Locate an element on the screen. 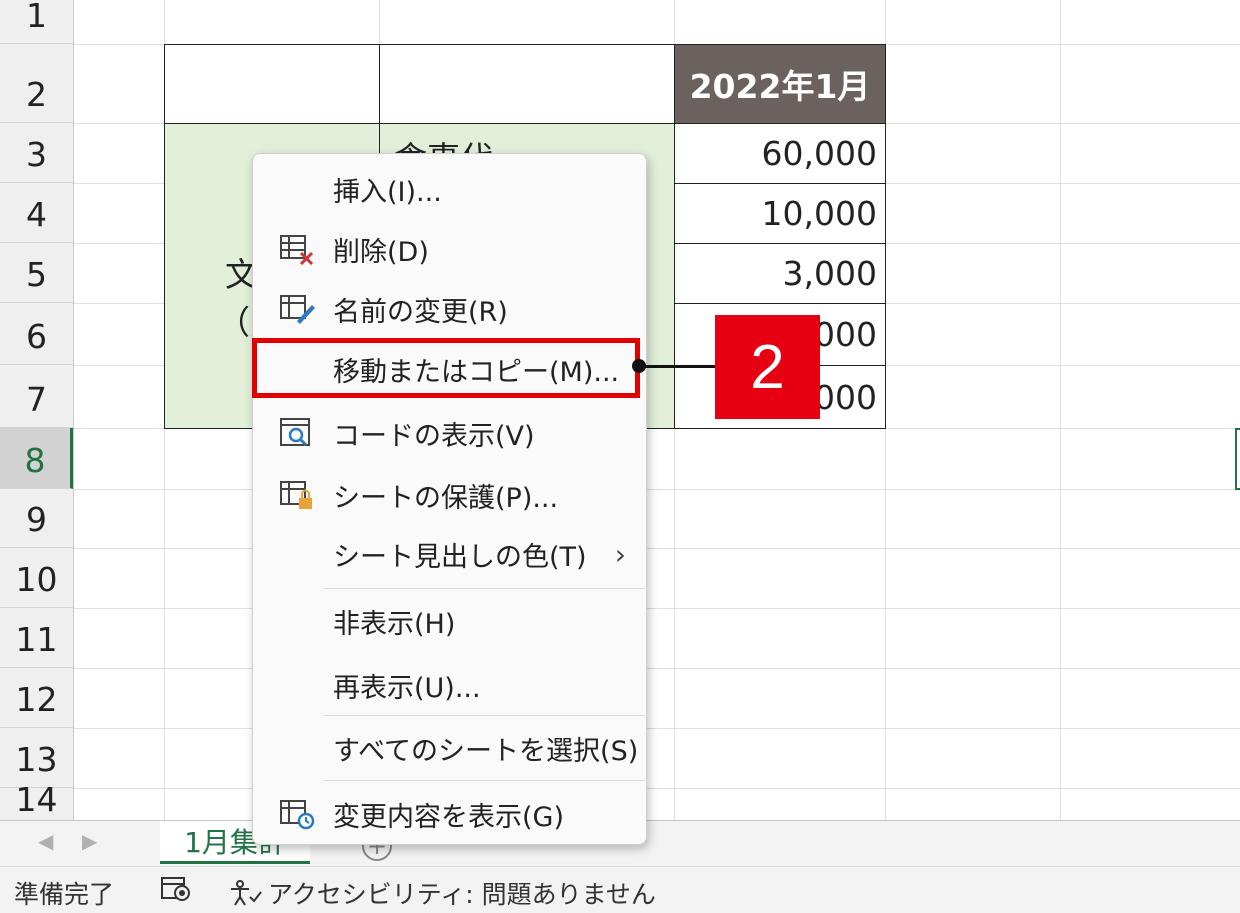 Image resolution: width=1240 pixels, height=913 pixels. menu-item-label: すべてのシートを選択(S) is located at coordinates (486, 751).